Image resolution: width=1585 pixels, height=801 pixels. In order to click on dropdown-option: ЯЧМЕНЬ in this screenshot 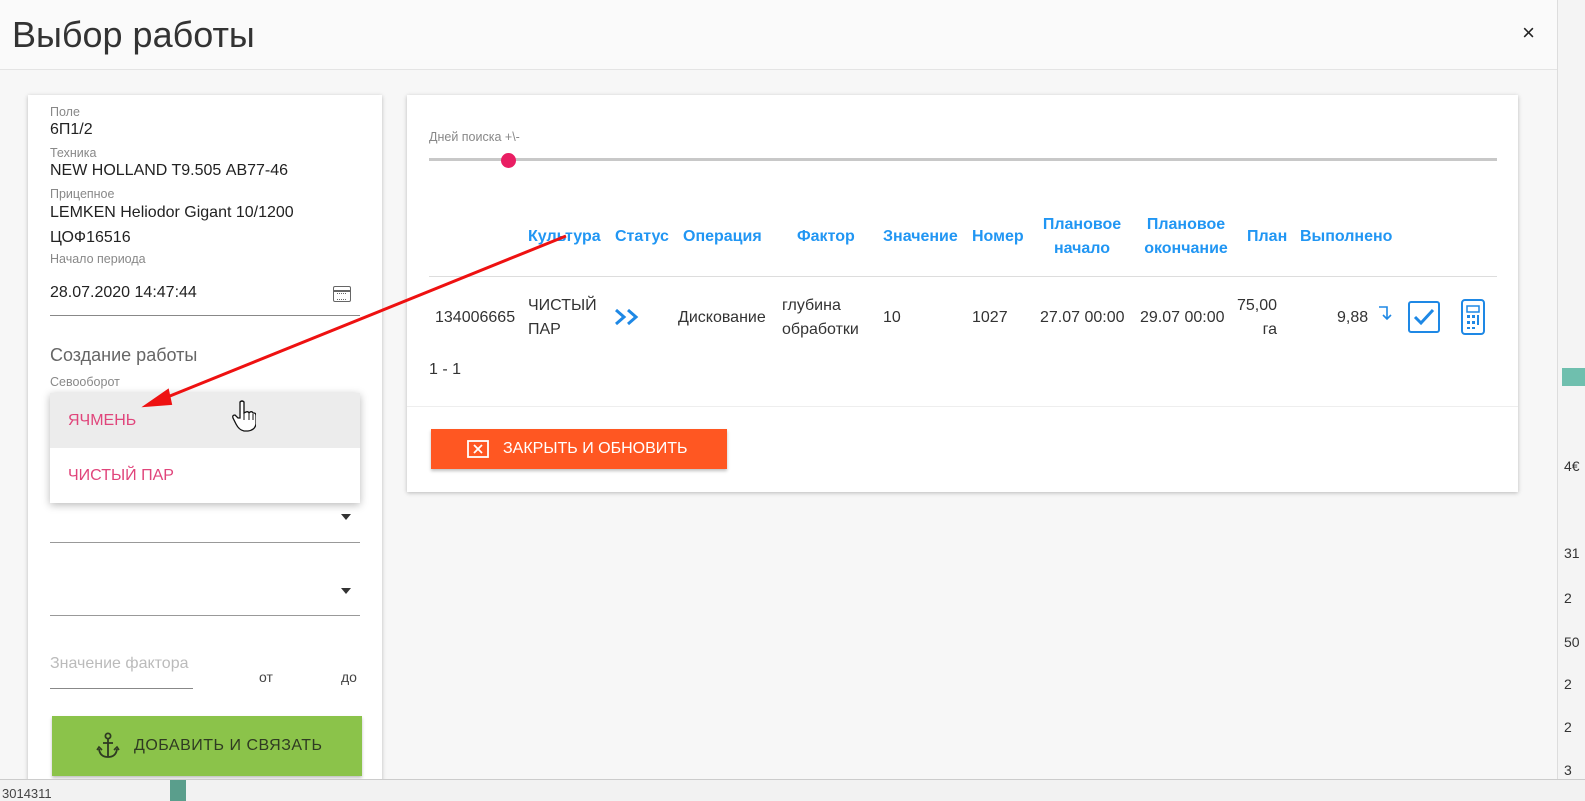, I will do `click(205, 420)`.